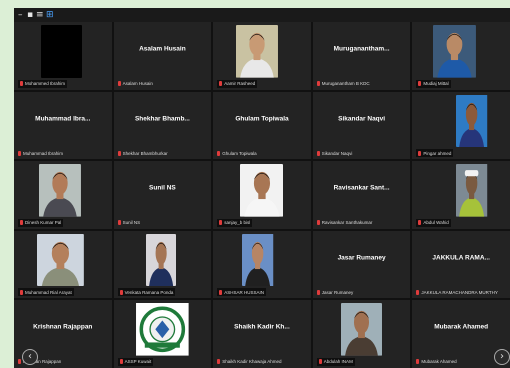 The width and height of the screenshot is (510, 368). Describe the element at coordinates (63, 125) in the screenshot. I see `participant-tile: Muhammad Ibra... Muhammad Ibrahim` at that location.